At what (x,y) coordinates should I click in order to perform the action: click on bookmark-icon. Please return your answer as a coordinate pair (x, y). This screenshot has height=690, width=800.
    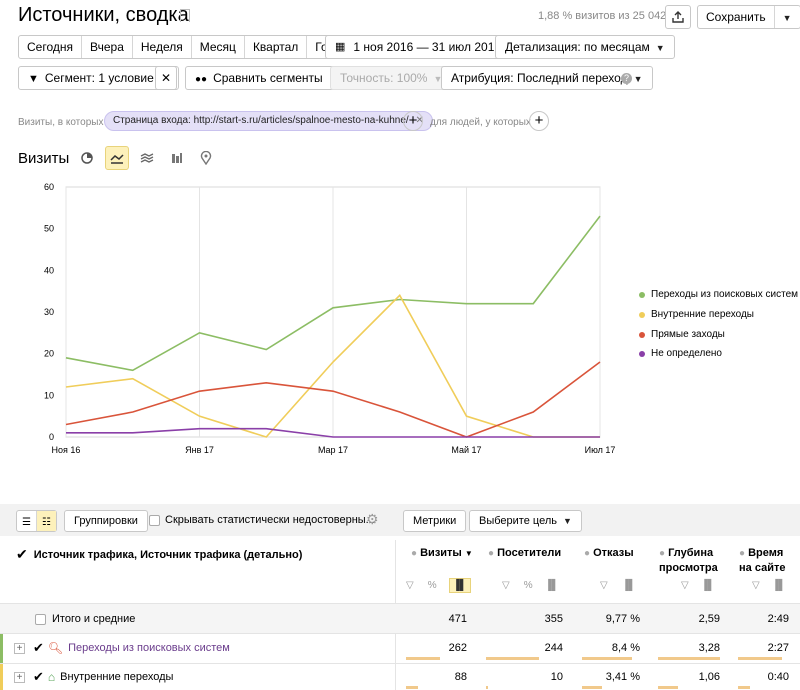
    Looking at the image, I should click on (185, 15).